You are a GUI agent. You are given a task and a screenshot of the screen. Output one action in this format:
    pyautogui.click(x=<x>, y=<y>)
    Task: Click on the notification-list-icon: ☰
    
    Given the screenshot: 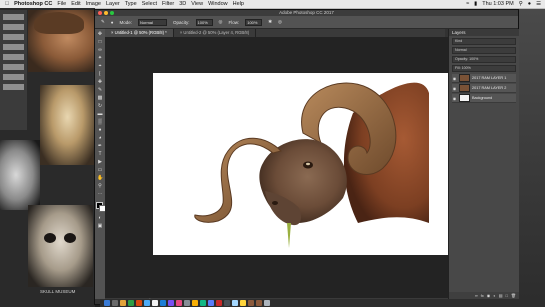 What is the action you would take?
    pyautogui.click(x=538, y=4)
    